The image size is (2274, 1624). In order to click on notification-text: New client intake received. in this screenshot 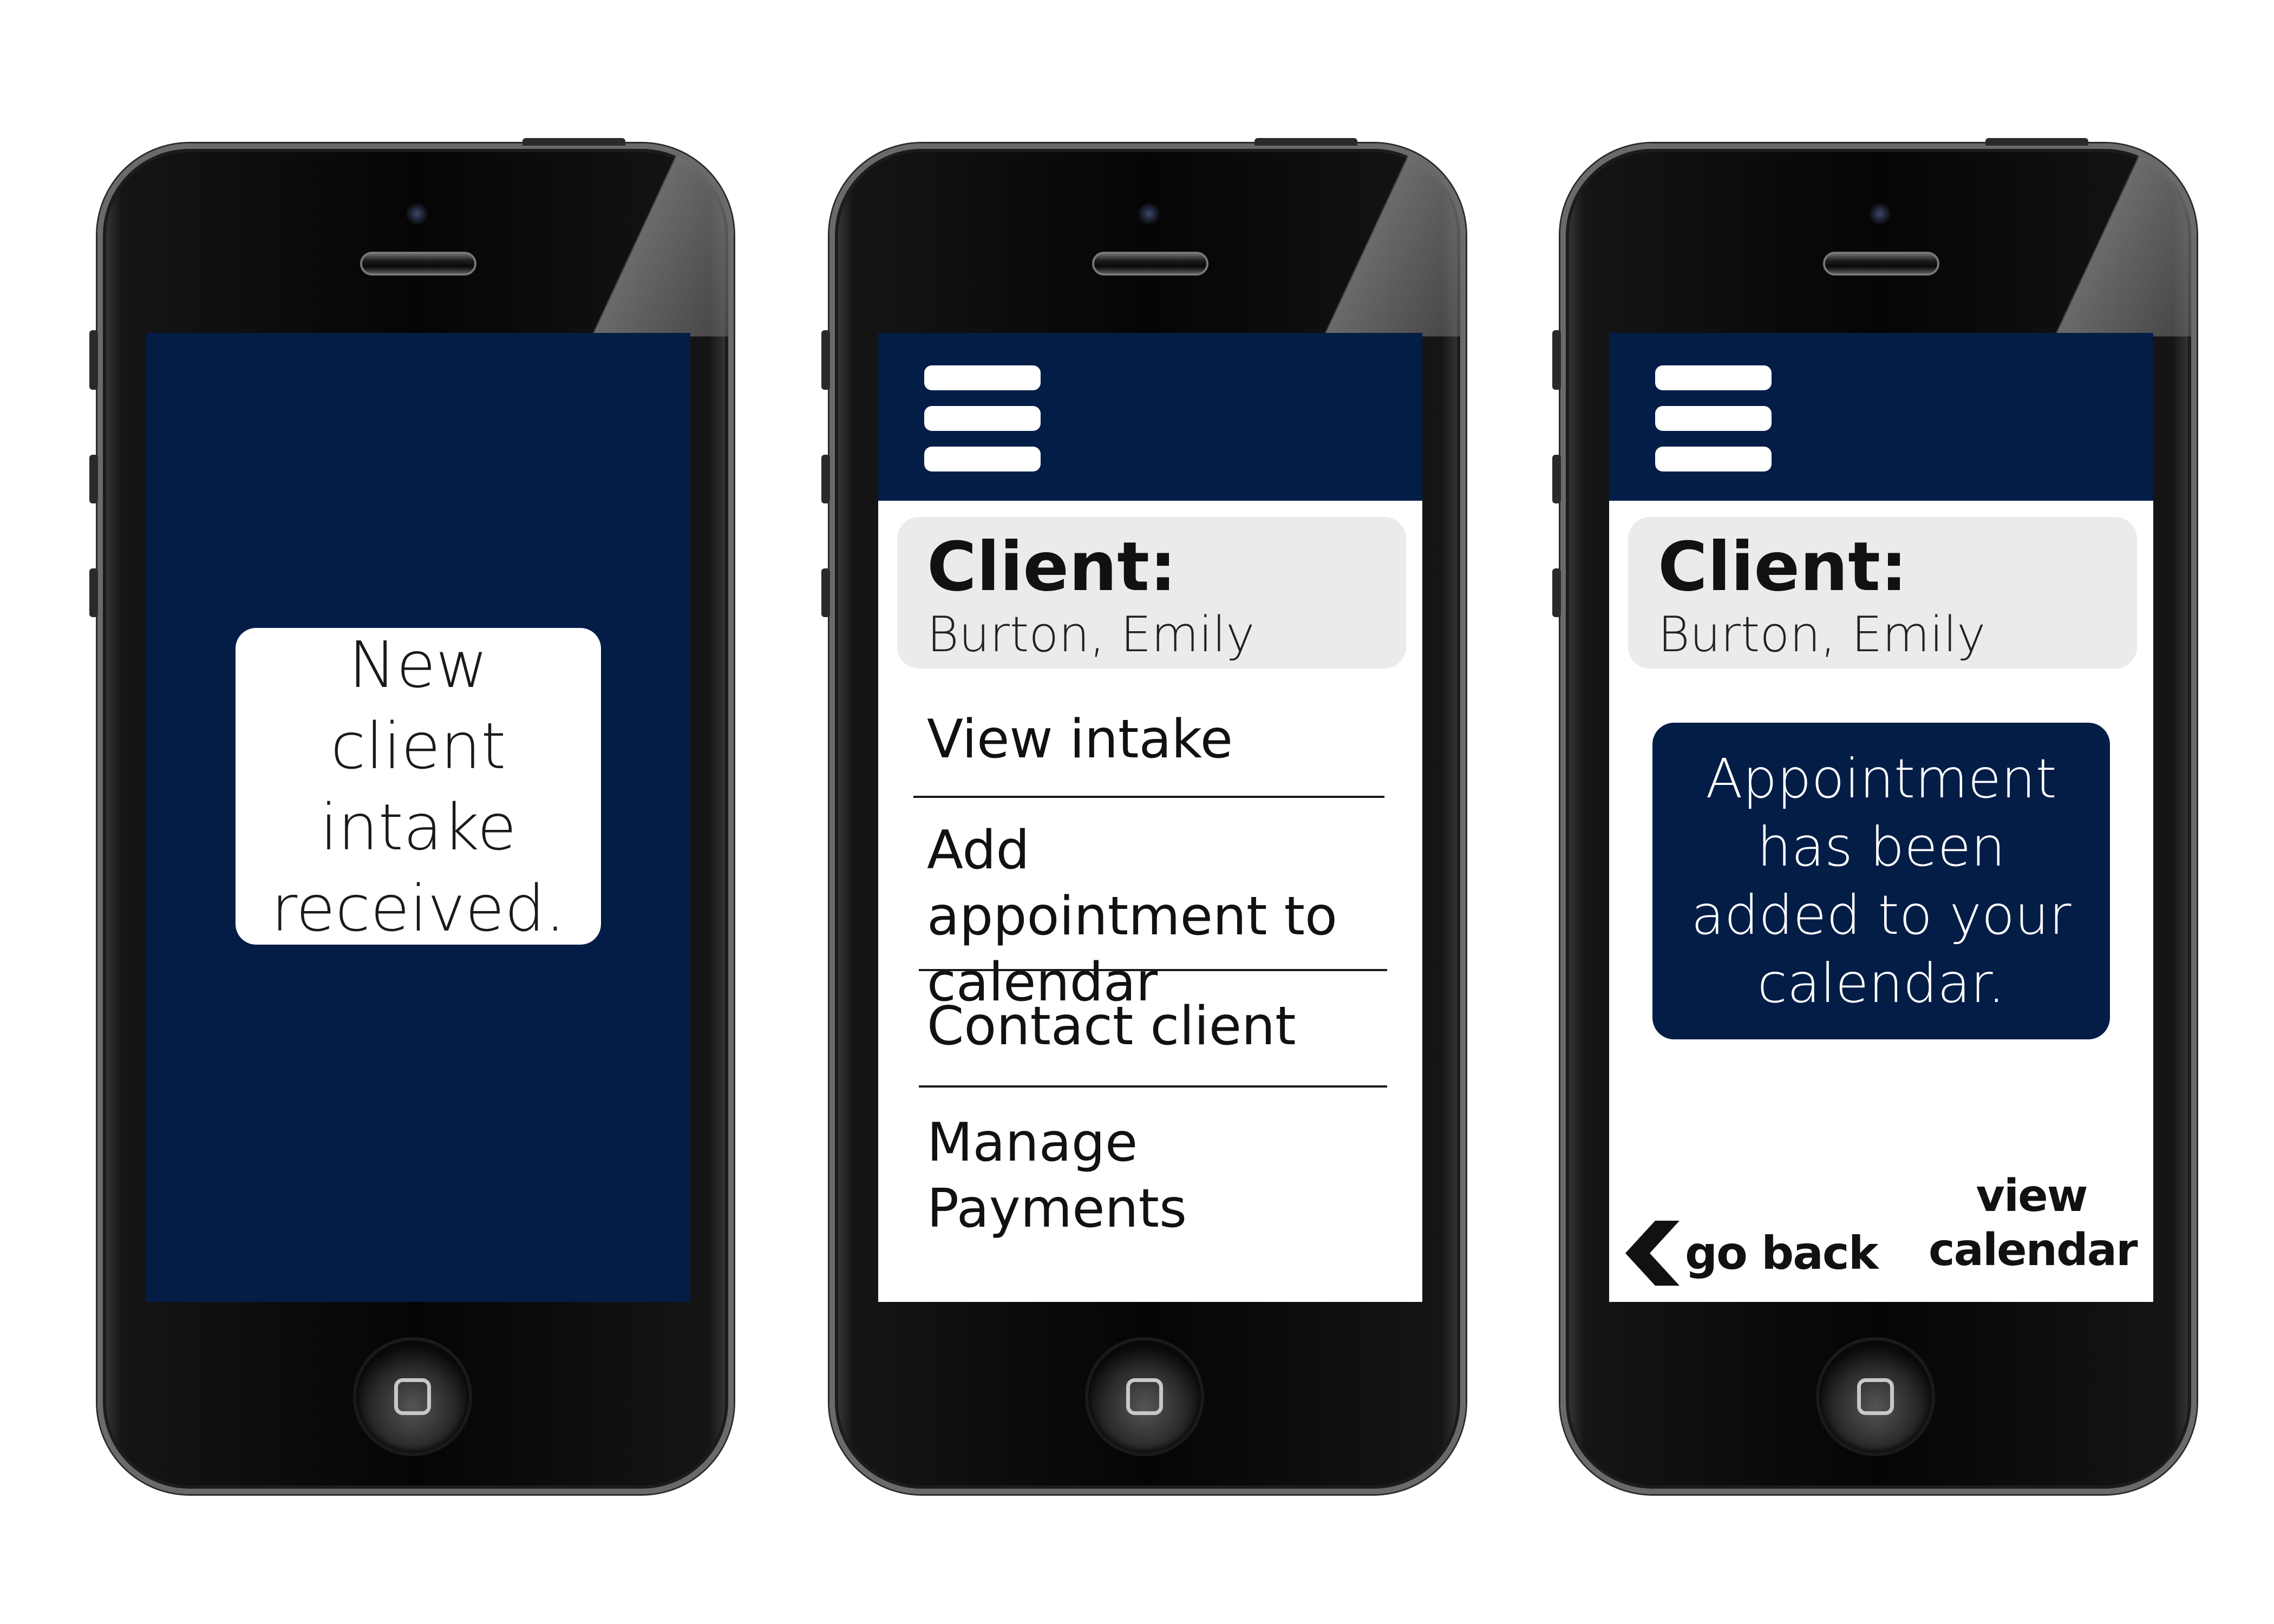, I will do `click(419, 787)`.